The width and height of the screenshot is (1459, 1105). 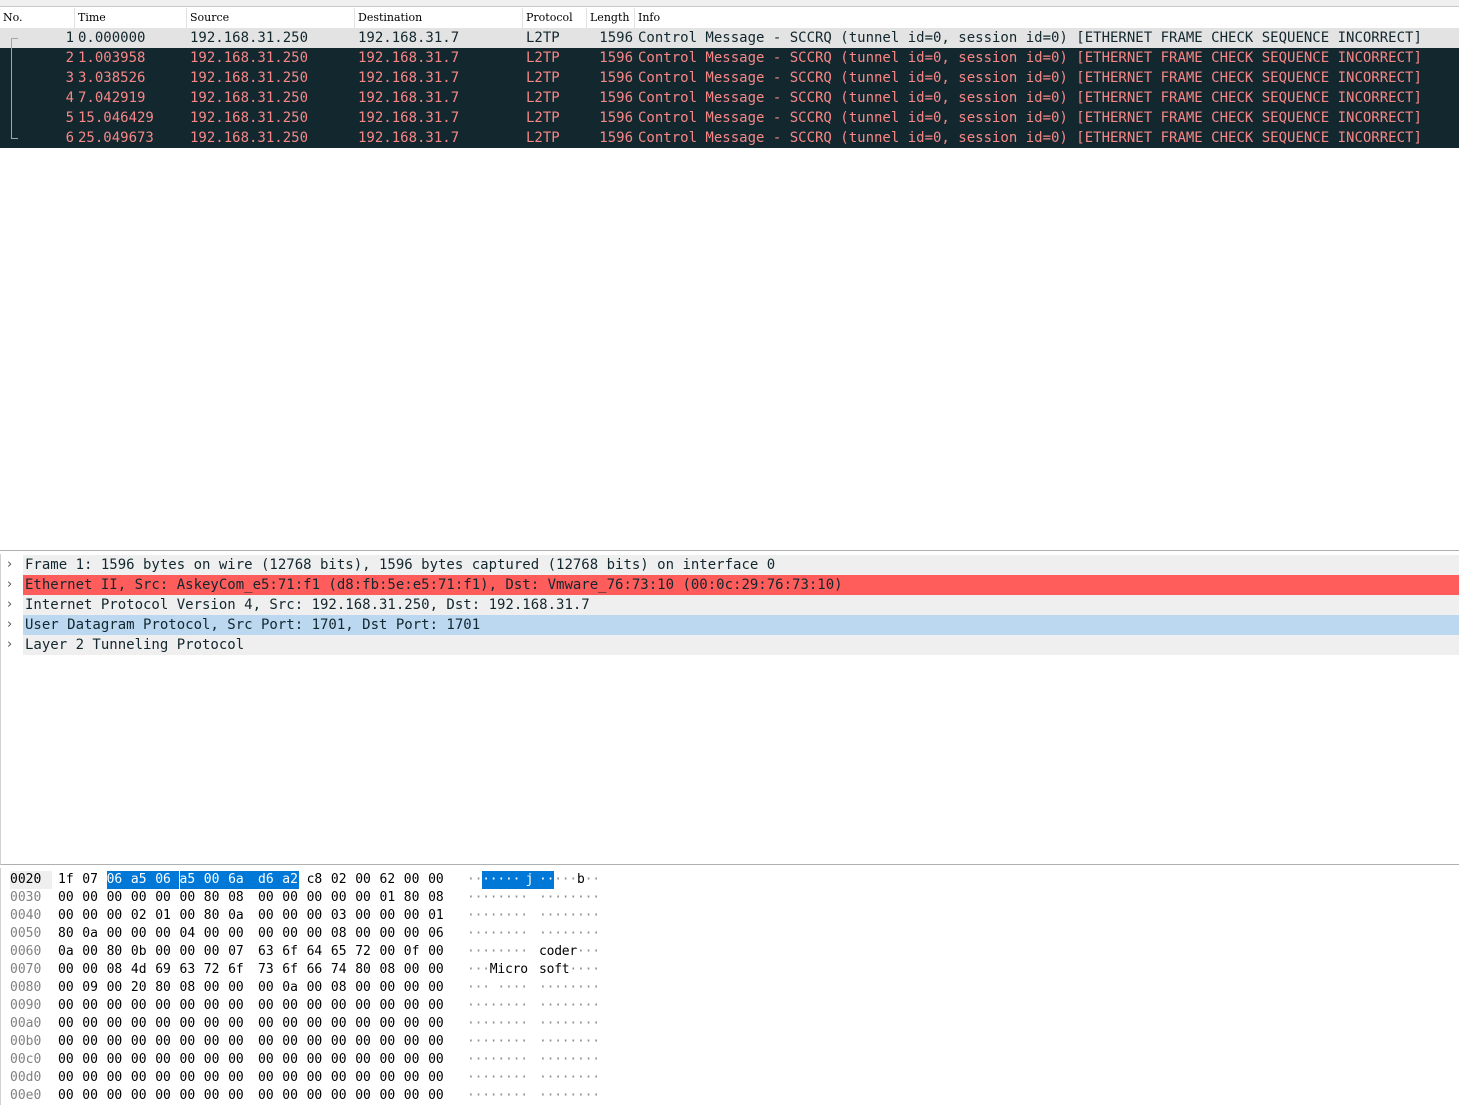 I want to click on hex-byte: 07, so click(x=90, y=880).